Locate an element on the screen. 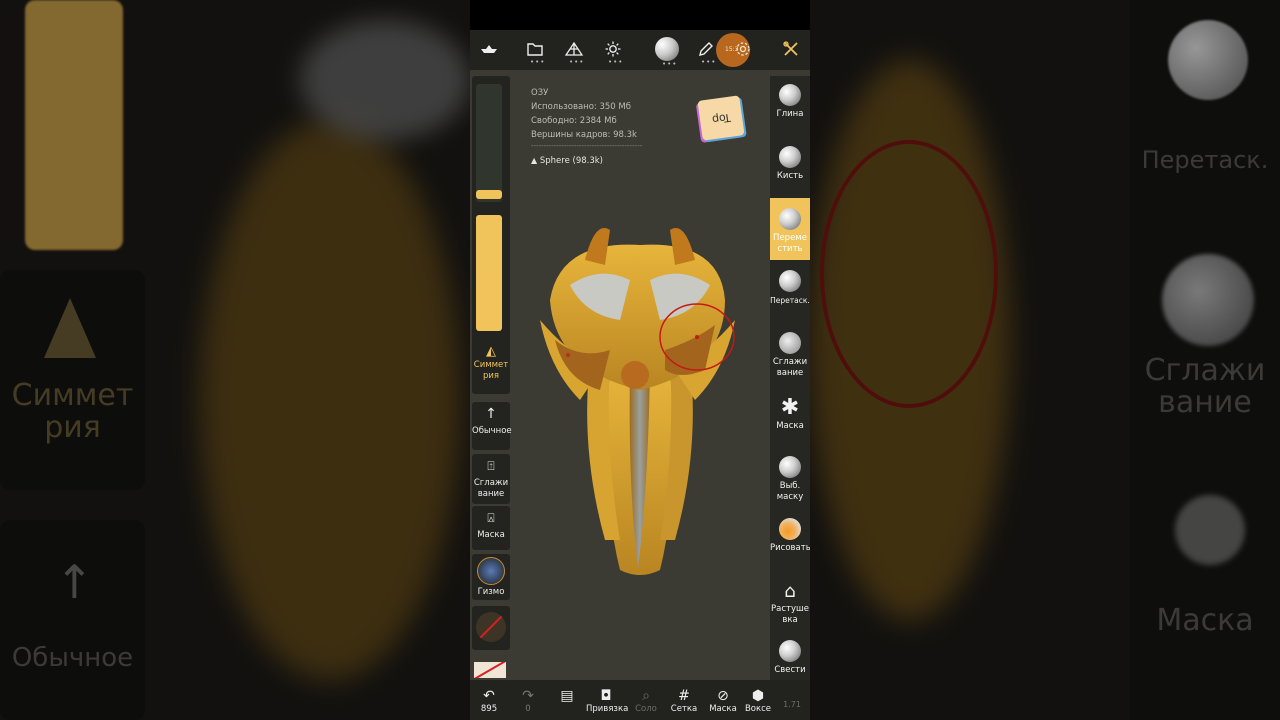  redo-button: ↷ 0 is located at coordinates (528, 701).